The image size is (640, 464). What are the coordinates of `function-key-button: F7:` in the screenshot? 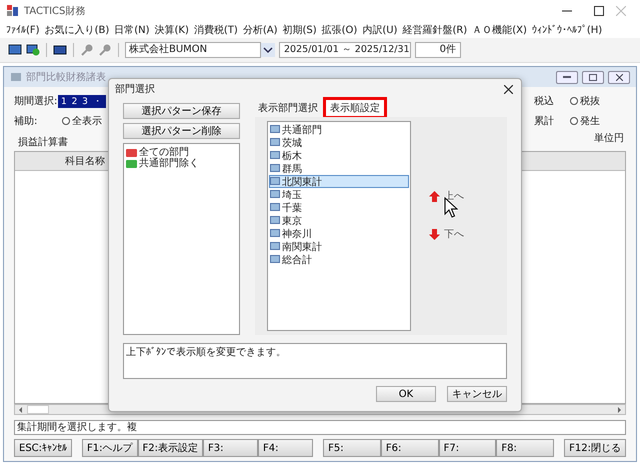 It's located at (467, 448).